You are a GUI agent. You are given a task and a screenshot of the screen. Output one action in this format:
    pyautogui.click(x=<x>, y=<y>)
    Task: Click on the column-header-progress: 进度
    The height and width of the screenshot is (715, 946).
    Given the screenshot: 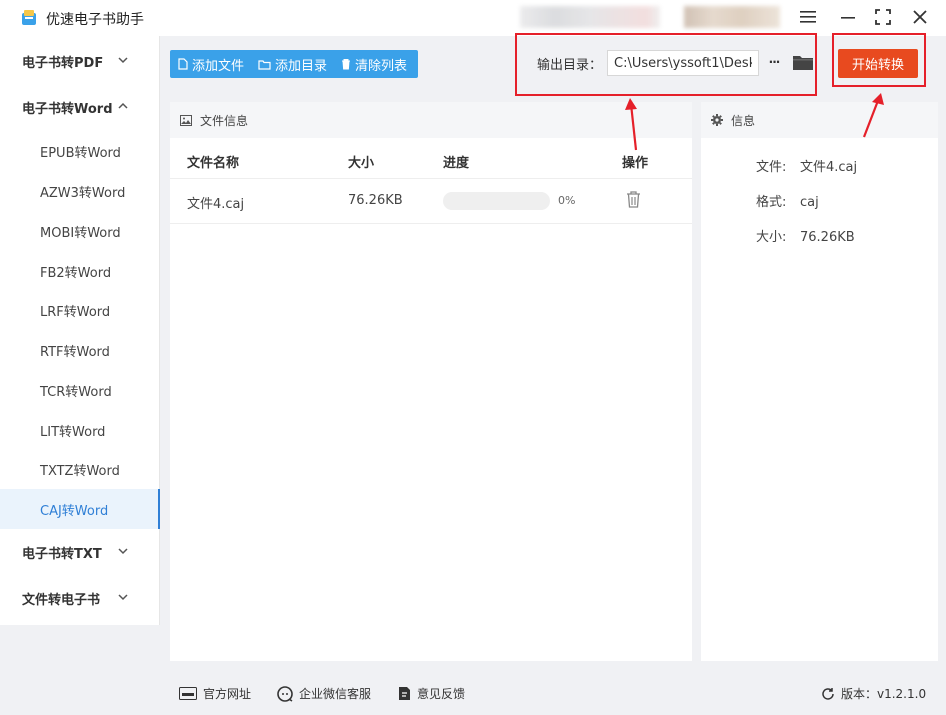 What is the action you would take?
    pyautogui.click(x=456, y=163)
    